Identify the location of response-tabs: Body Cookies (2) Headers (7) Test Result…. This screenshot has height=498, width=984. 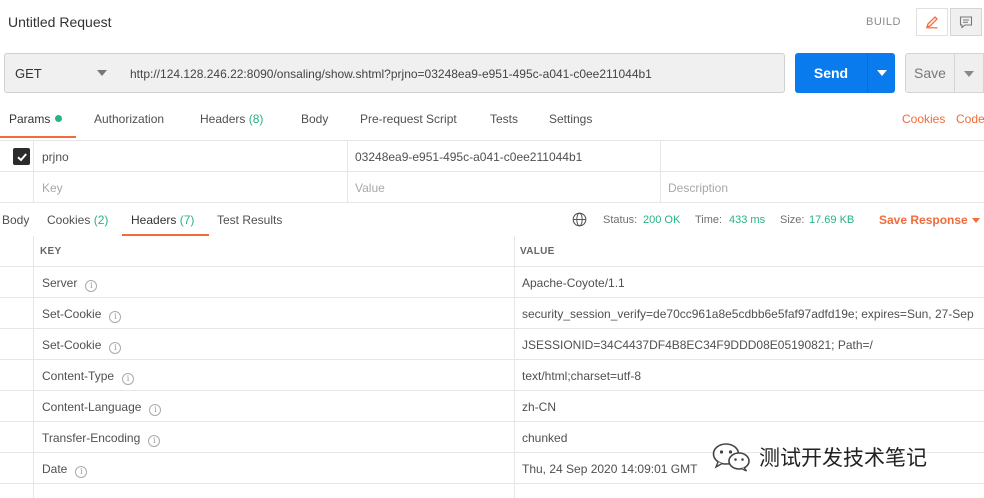
(492, 220).